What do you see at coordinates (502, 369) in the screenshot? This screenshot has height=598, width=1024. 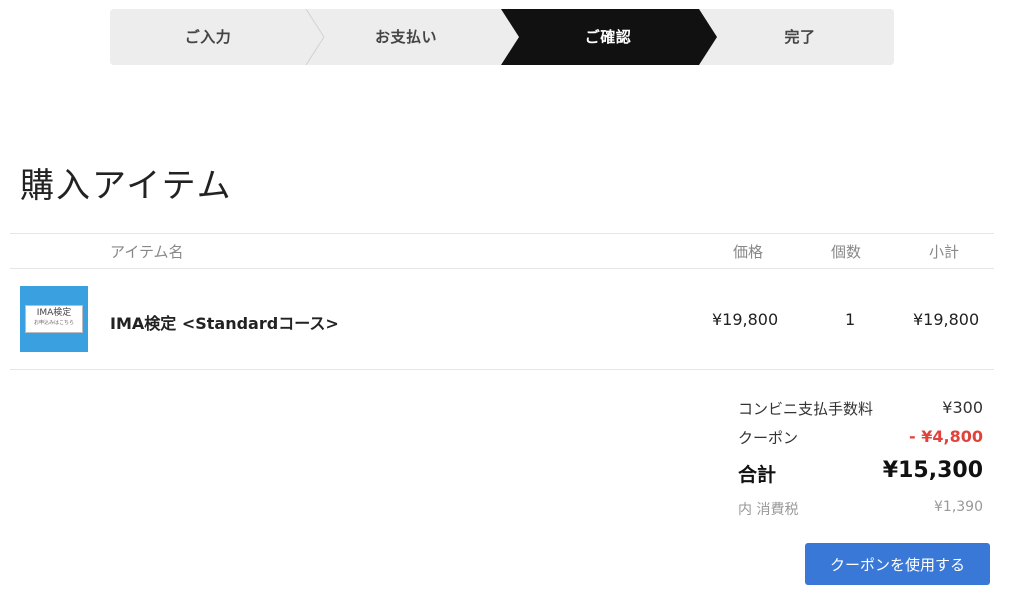 I see `table-bottom-divider` at bounding box center [502, 369].